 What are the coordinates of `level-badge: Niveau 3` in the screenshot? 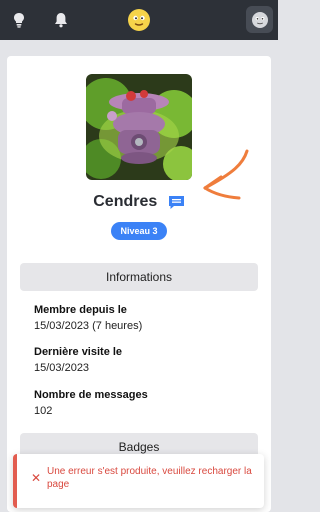 It's located at (139, 231).